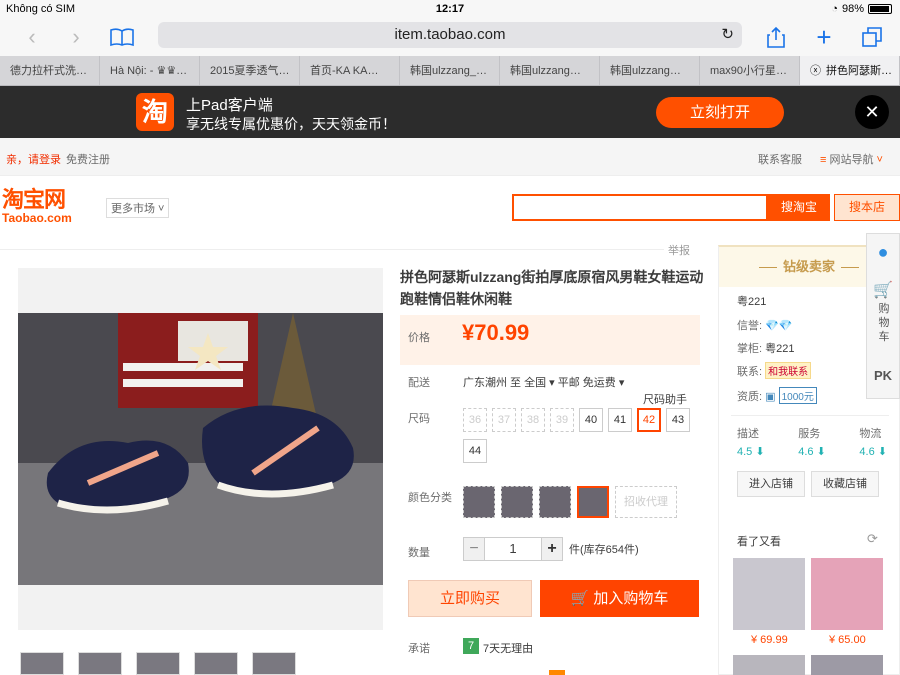  Describe the element at coordinates (155, 112) in the screenshot. I see `taobao-app-icon: 淘` at that location.